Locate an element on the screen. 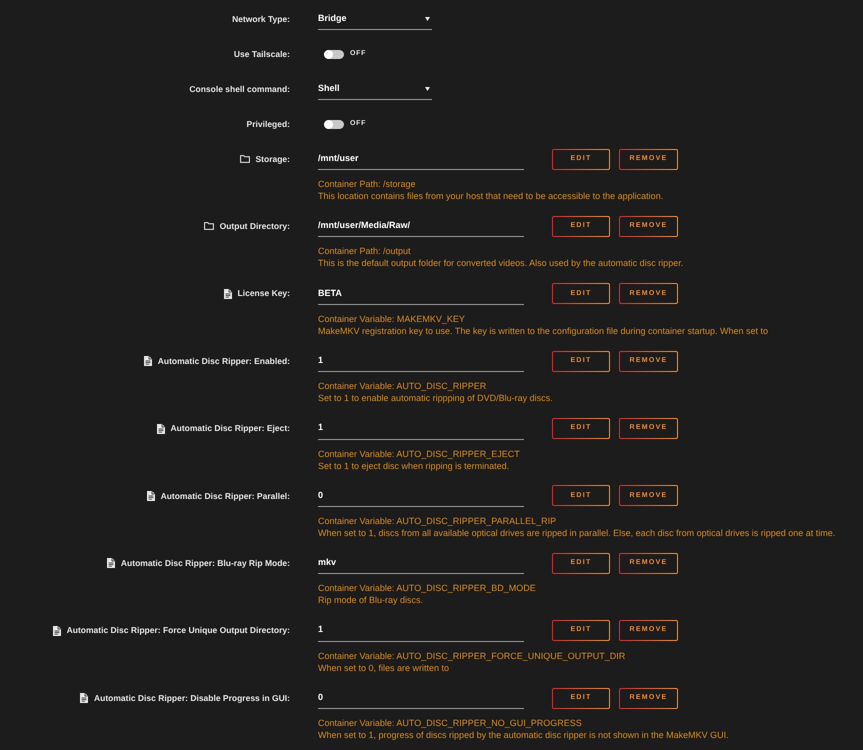 This screenshot has height=750, width=863. field-label: Output Directory: is located at coordinates (255, 226).